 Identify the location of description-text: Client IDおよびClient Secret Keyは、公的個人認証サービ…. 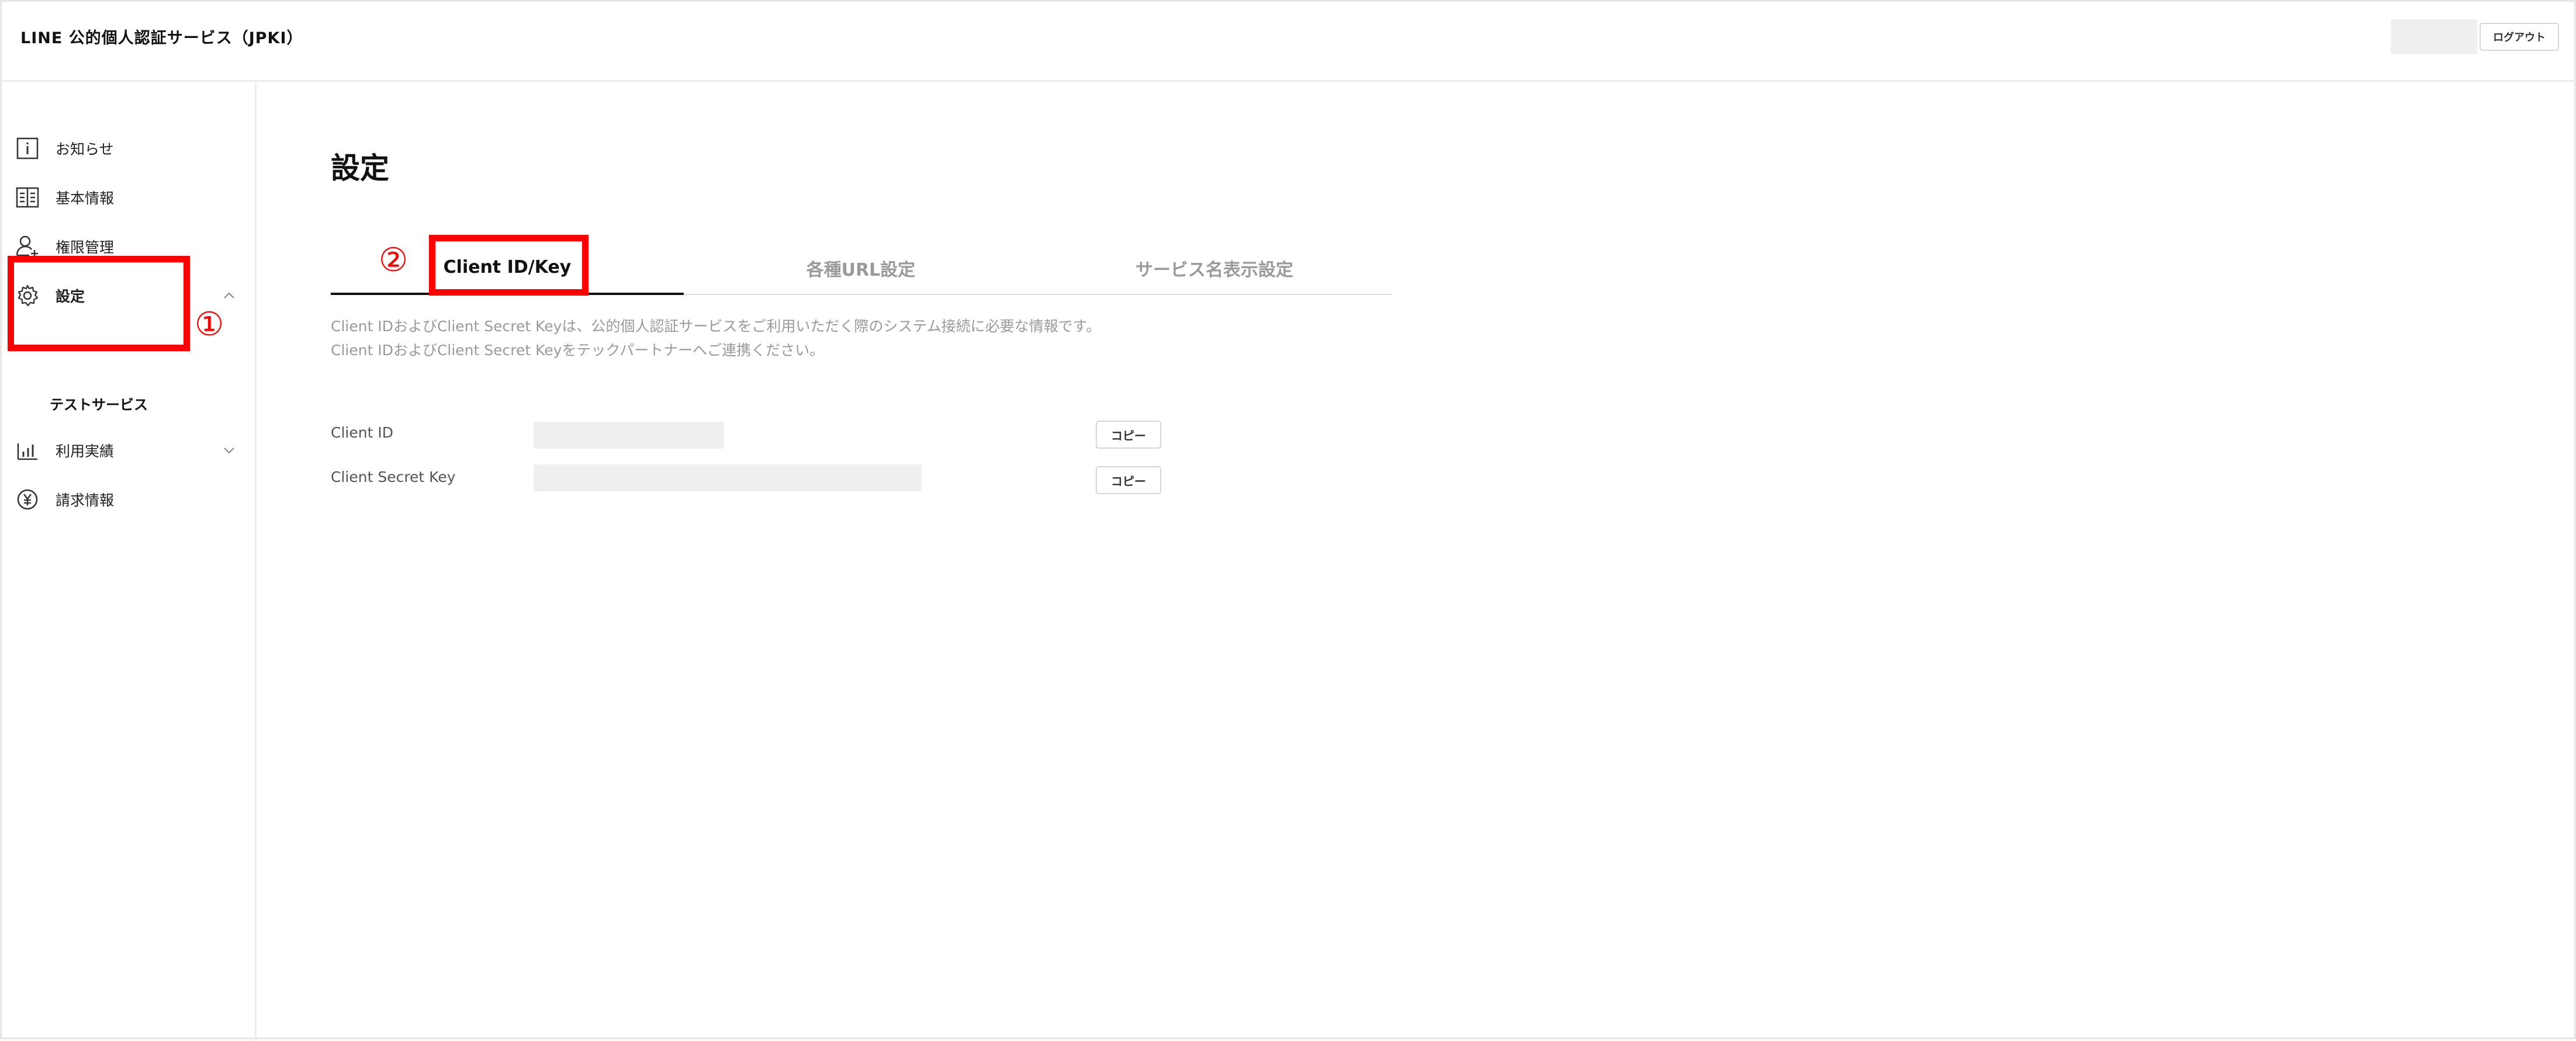
(716, 338).